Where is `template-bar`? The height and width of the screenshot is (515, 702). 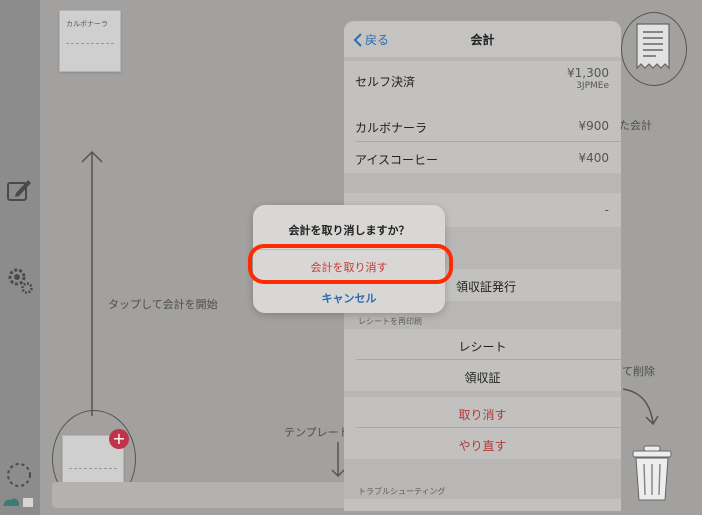 template-bar is located at coordinates (202, 495).